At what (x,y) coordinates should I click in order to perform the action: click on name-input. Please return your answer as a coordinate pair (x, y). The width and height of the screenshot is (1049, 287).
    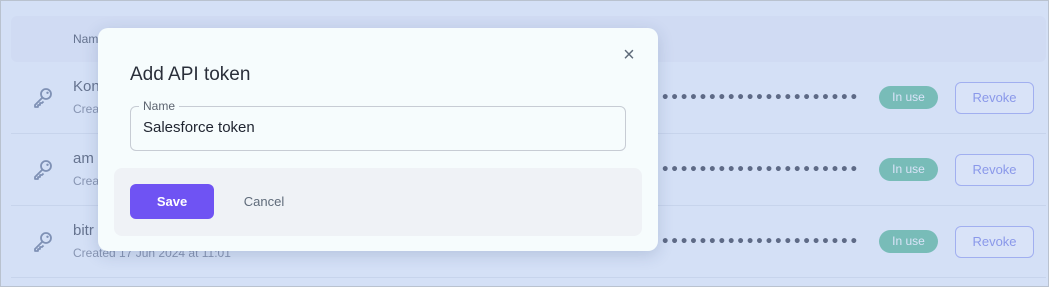
    Looking at the image, I should click on (378, 127).